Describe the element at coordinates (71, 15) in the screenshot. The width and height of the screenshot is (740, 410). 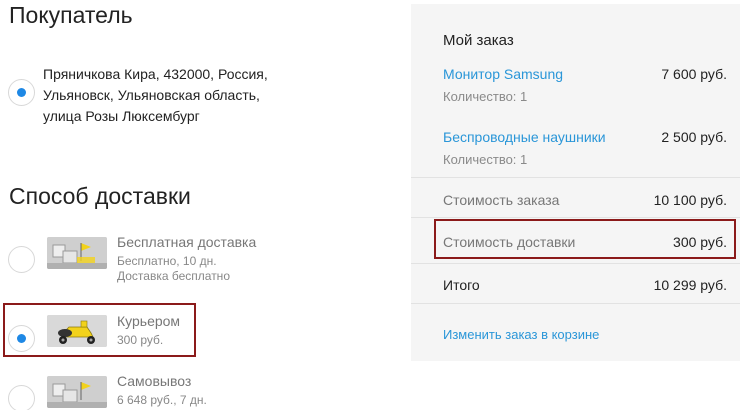
I see `buyer-section-title: Покупатель` at that location.